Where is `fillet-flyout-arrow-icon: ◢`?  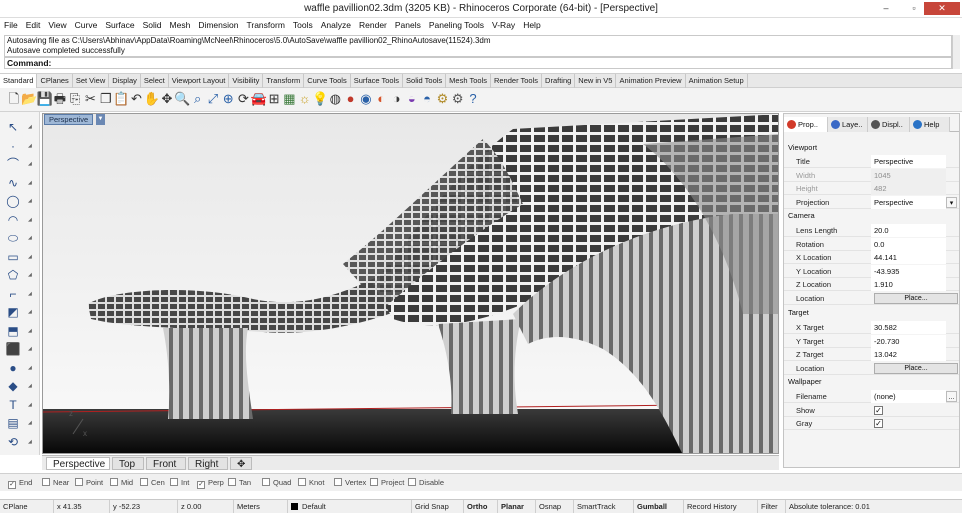
fillet-flyout-arrow-icon: ◢ is located at coordinates (30, 294).